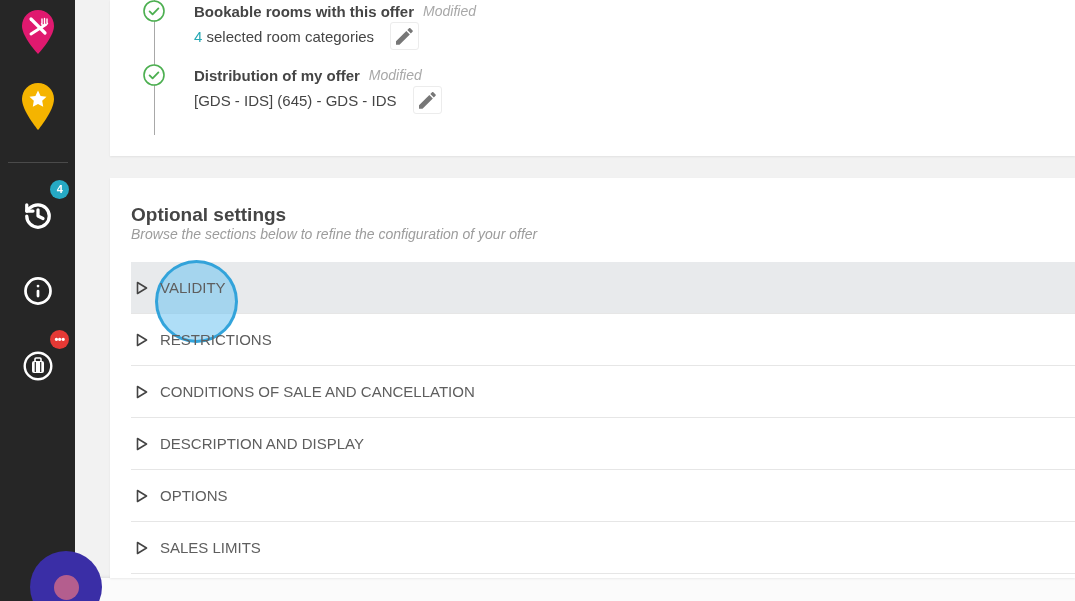 This screenshot has width=1075, height=601. What do you see at coordinates (603, 548) in the screenshot?
I see `accordion-row: SALES LIMITS` at bounding box center [603, 548].